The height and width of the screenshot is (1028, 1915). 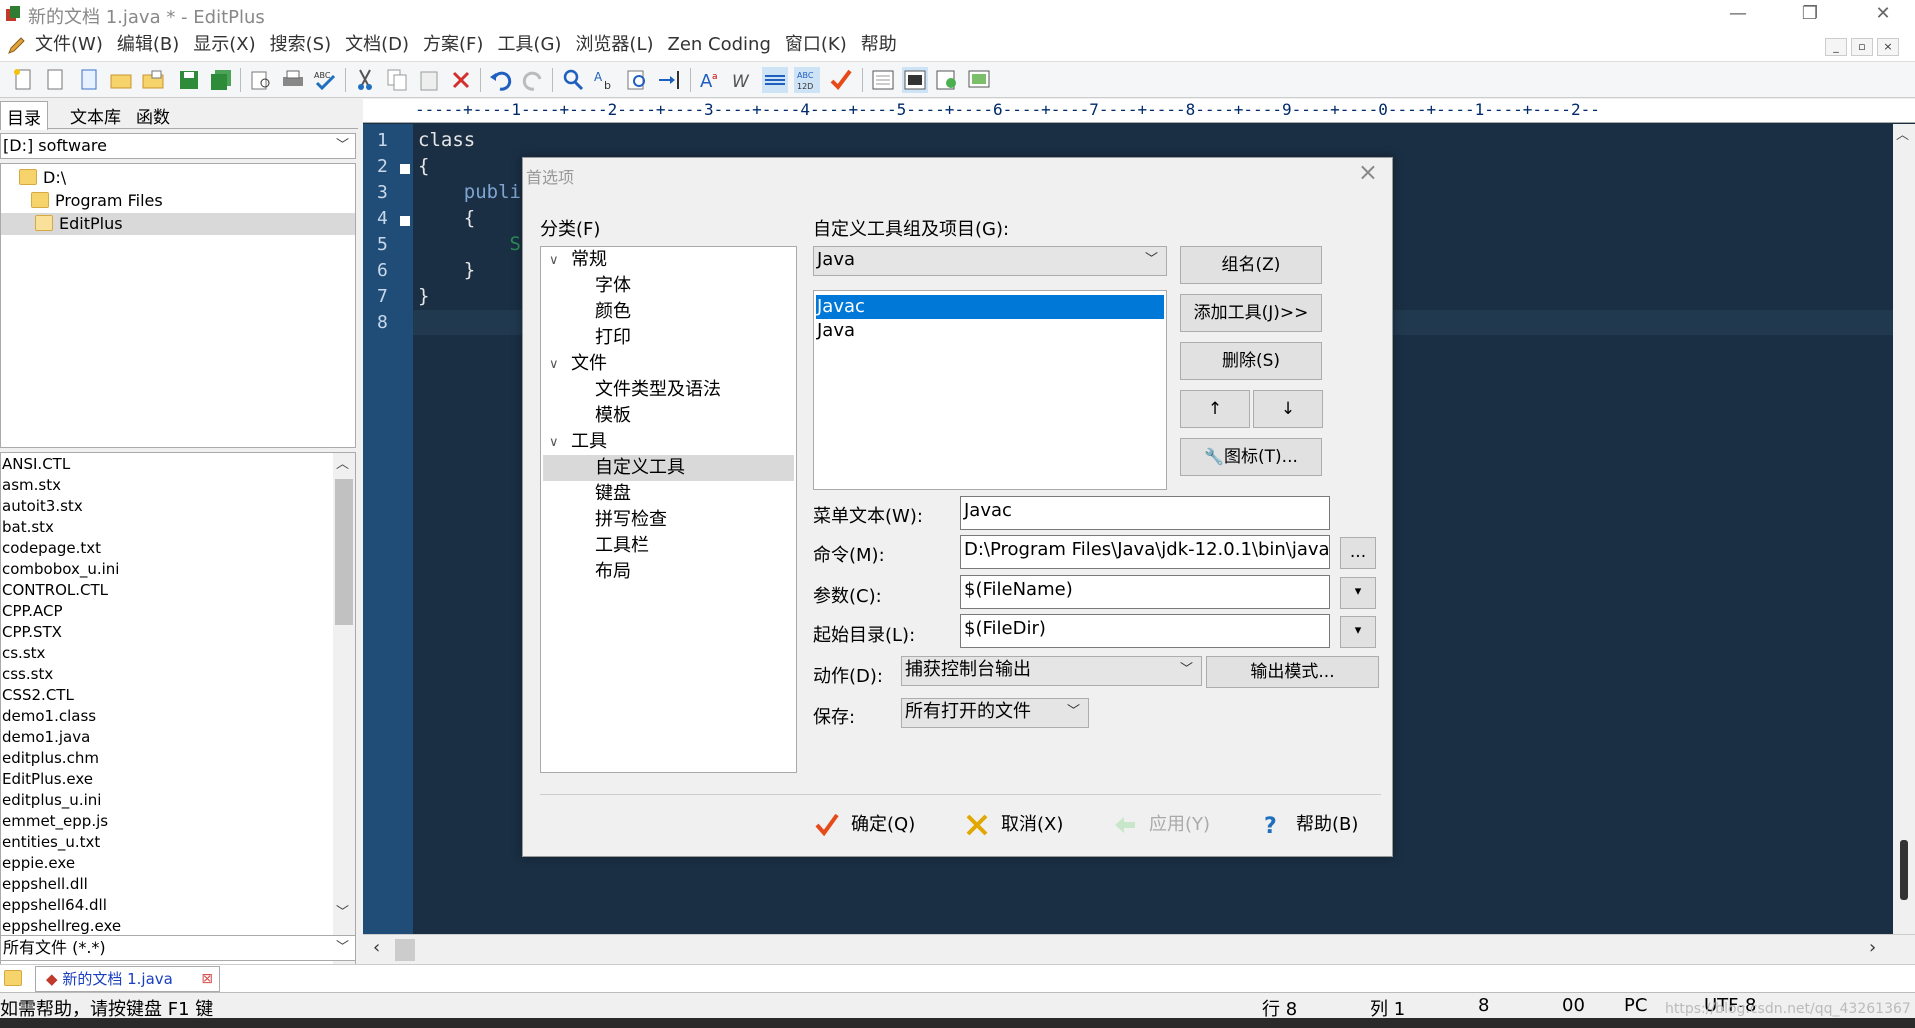 I want to click on category-files: 文件, so click(x=589, y=364).